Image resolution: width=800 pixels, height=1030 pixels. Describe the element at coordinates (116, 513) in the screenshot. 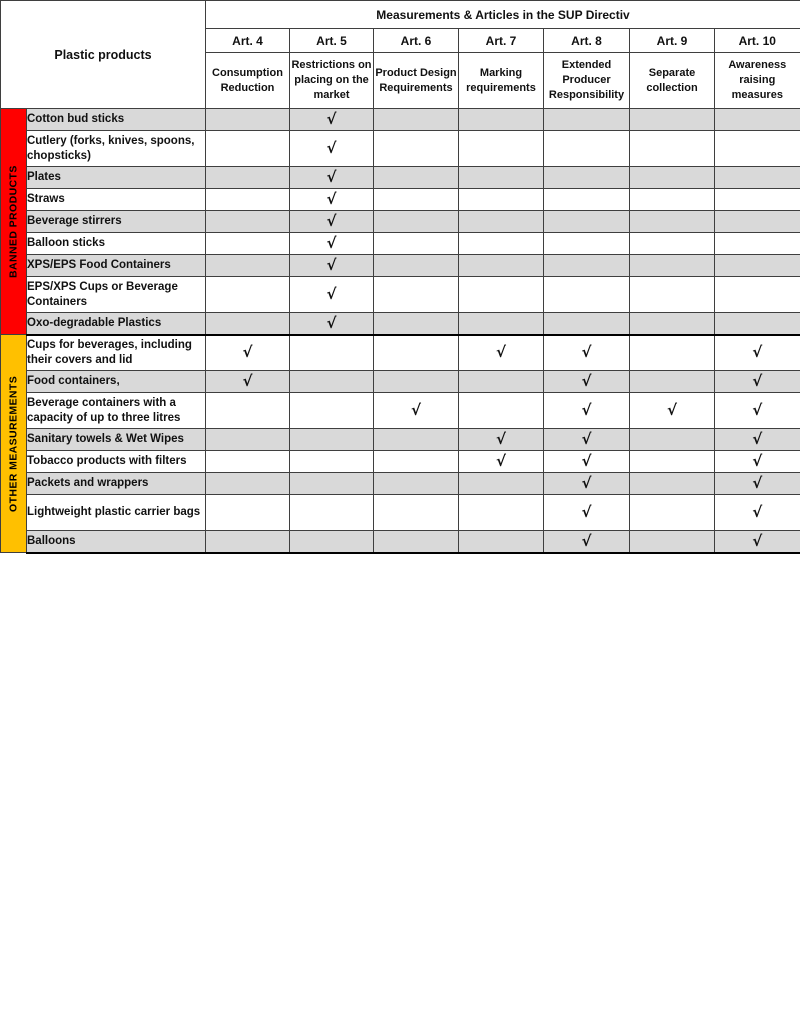

I see `product-name-cell: Lightweight plastic carrier bags` at that location.